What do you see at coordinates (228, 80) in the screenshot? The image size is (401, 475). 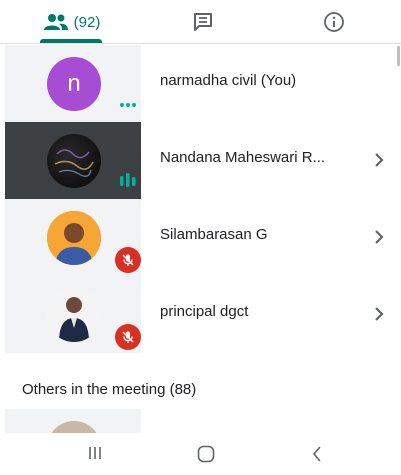 I see `participant-name: narmadha civil (You)` at bounding box center [228, 80].